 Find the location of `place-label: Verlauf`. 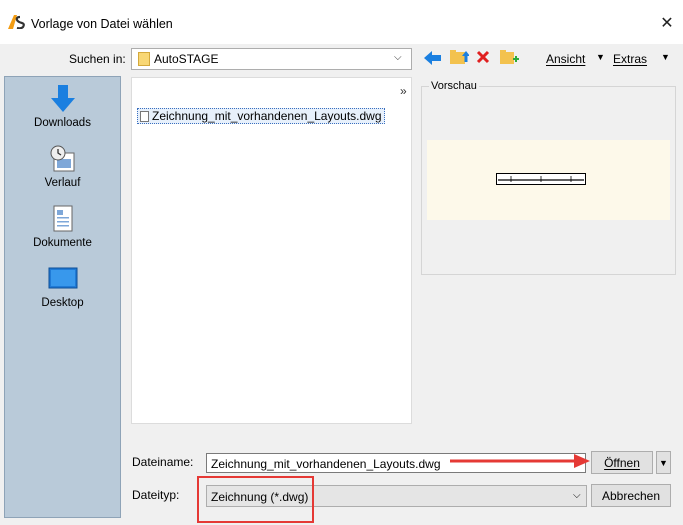

place-label: Verlauf is located at coordinates (62, 183).